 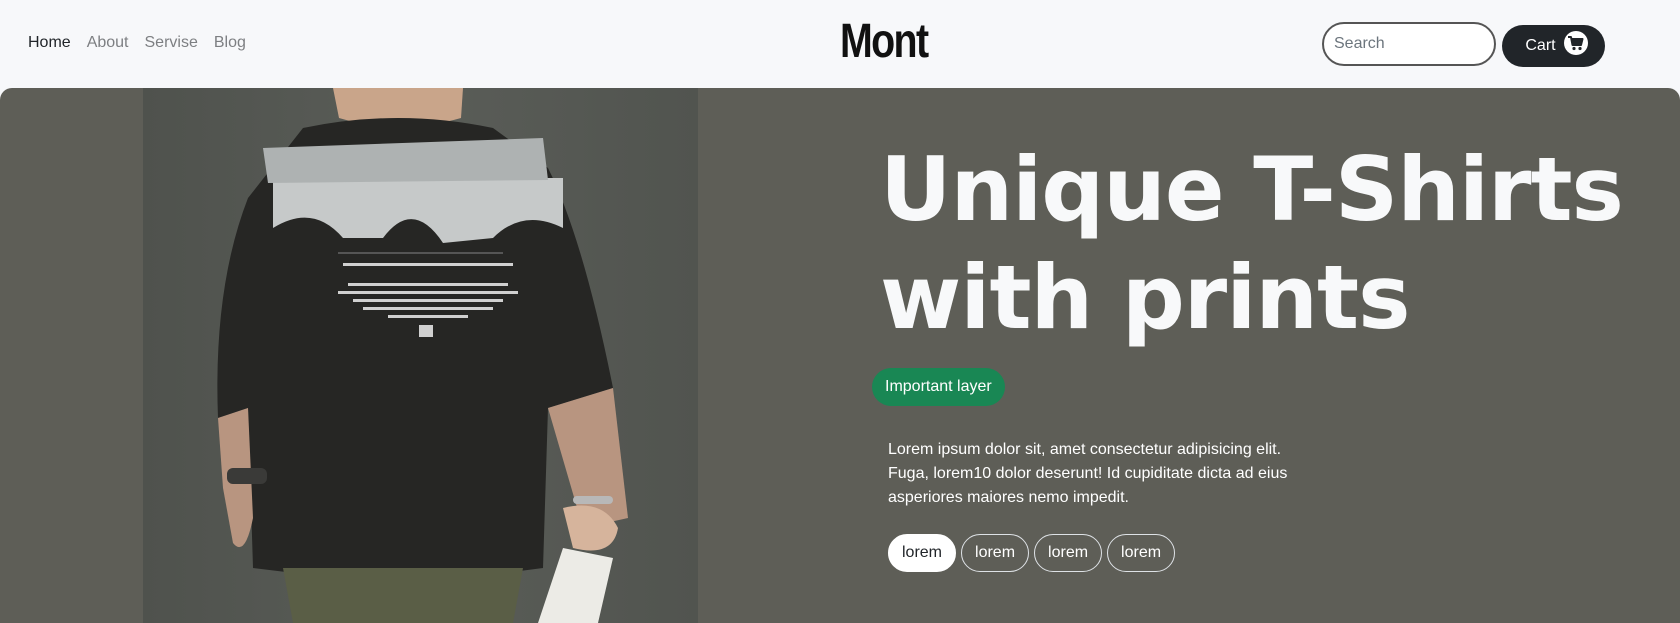 What do you see at coordinates (1409, 44) in the screenshot?
I see `search-input` at bounding box center [1409, 44].